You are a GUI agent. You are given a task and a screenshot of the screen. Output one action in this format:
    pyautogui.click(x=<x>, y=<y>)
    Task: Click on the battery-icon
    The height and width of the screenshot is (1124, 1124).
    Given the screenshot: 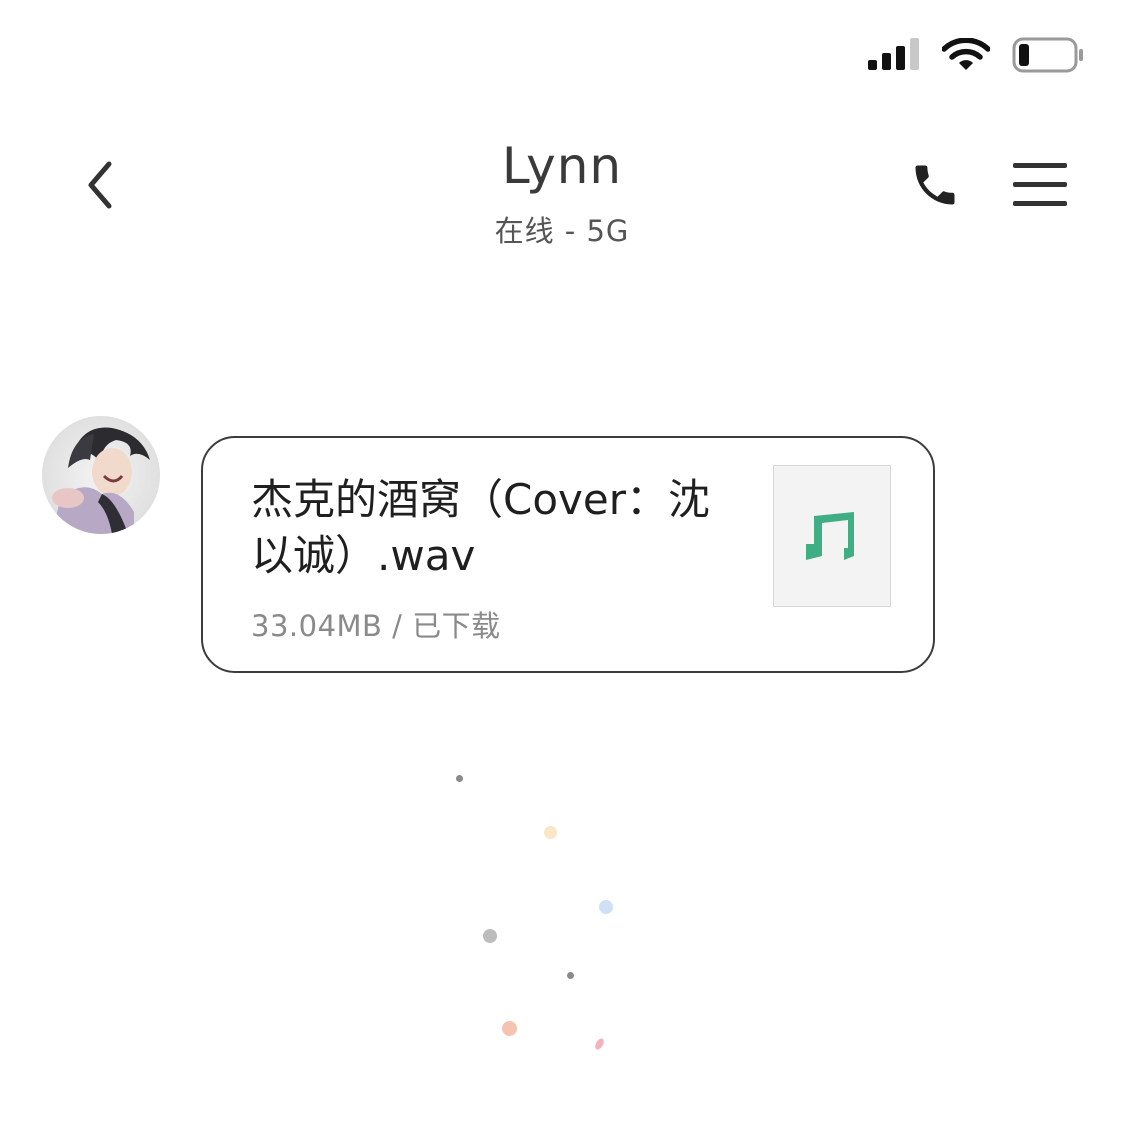 What is the action you would take?
    pyautogui.click(x=1048, y=55)
    